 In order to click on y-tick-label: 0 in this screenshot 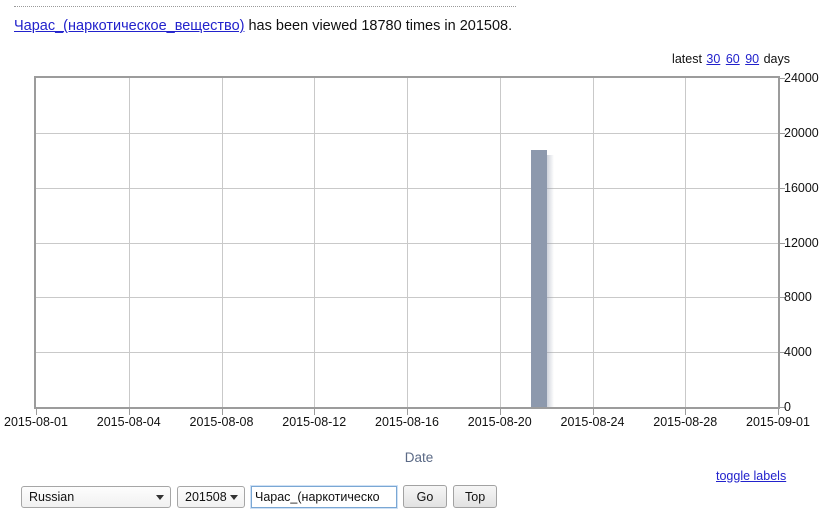, I will do `click(787, 407)`.